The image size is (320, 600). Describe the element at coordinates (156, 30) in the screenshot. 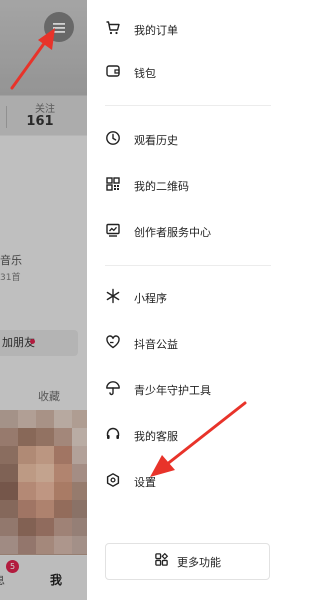

I see `menu-label: 我的订单` at that location.